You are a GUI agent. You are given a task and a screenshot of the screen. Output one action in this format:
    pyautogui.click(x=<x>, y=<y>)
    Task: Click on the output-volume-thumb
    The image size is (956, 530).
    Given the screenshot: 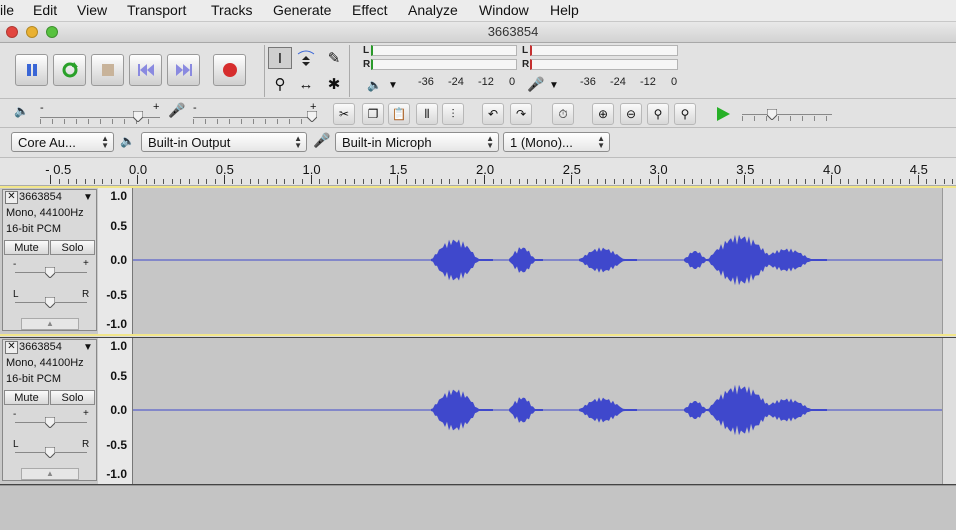 What is the action you would take?
    pyautogui.click(x=138, y=116)
    